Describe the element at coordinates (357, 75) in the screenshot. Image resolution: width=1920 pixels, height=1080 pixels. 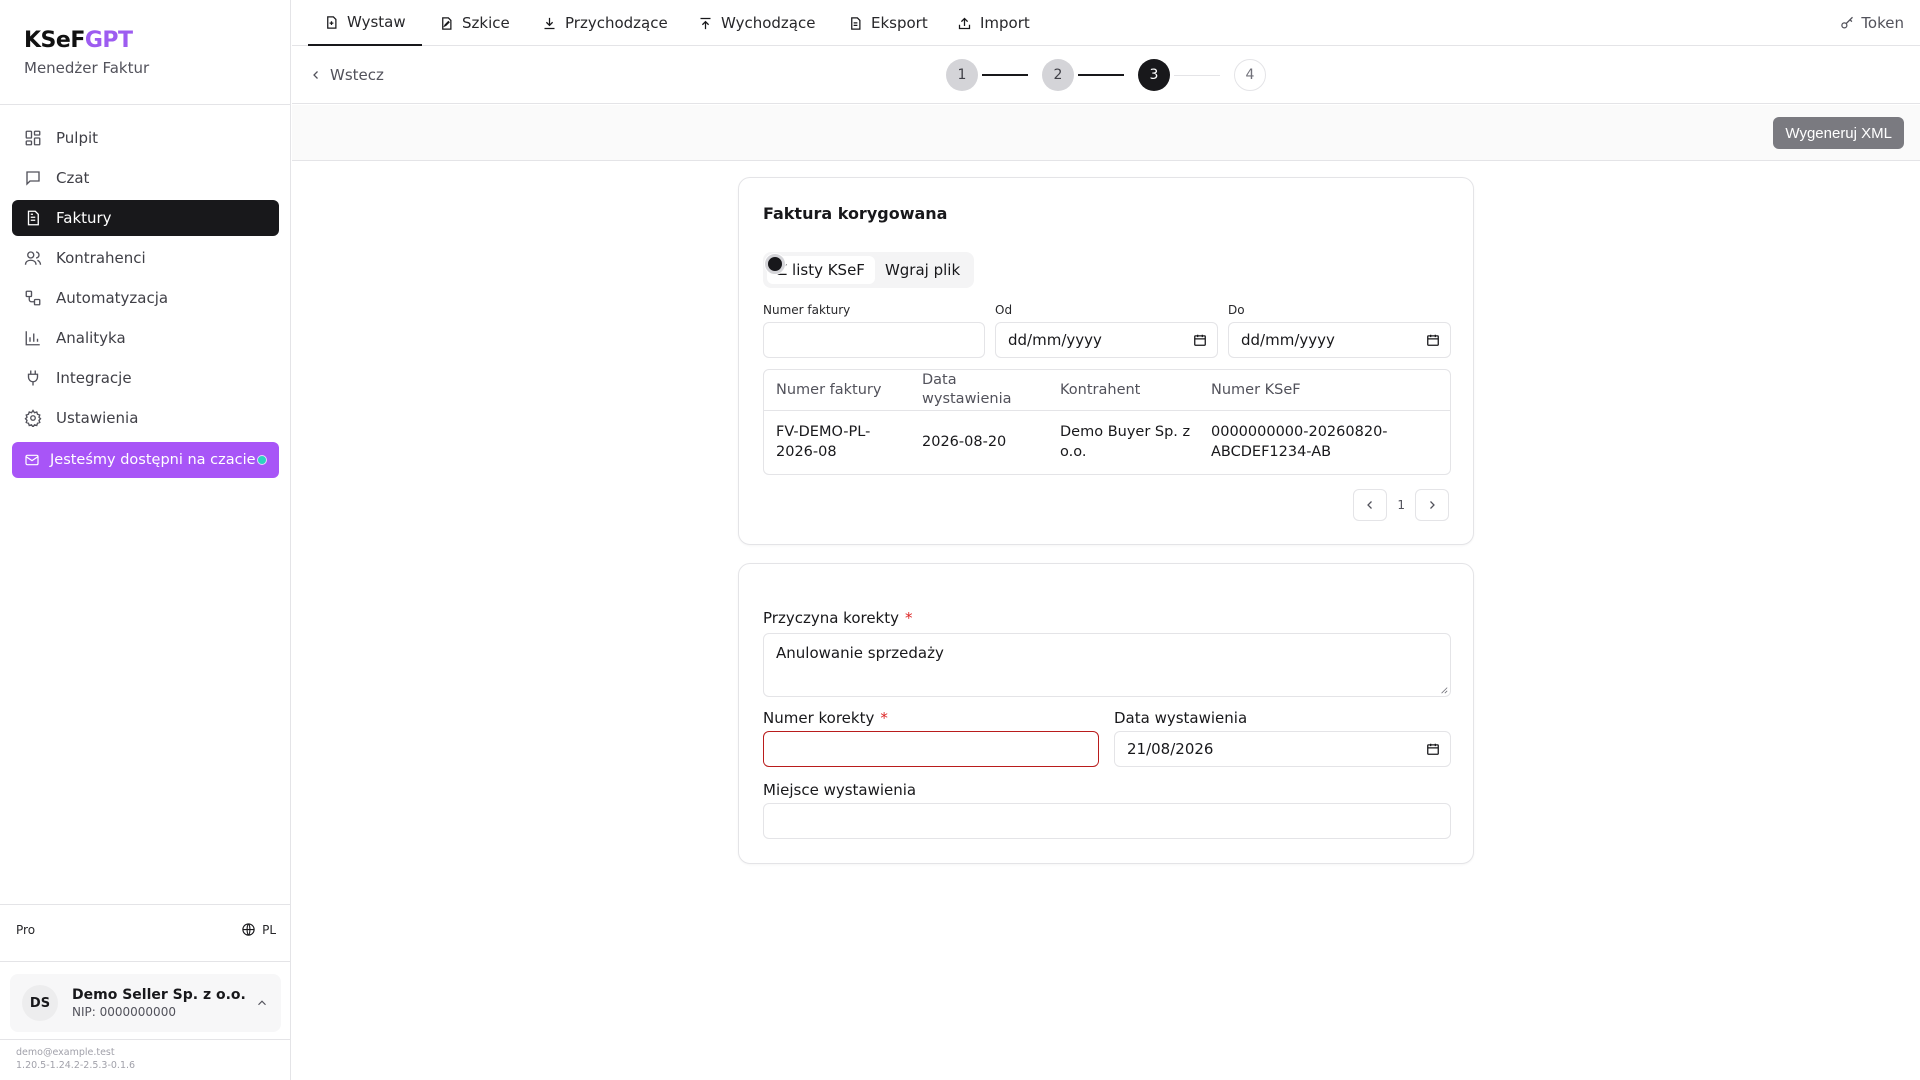
I see `back-label: Wstecz` at that location.